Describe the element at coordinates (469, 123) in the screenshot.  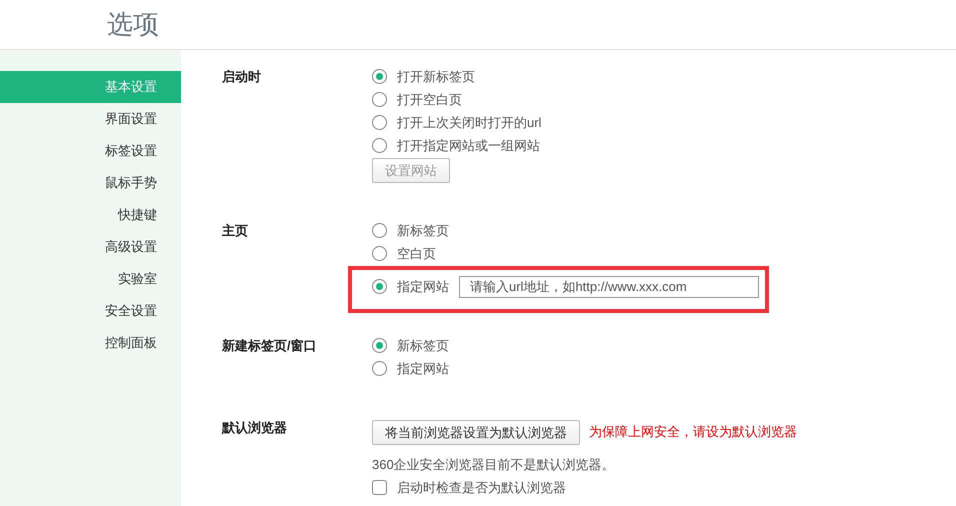
I see `option-label: 打开上次关闭时打开的url` at that location.